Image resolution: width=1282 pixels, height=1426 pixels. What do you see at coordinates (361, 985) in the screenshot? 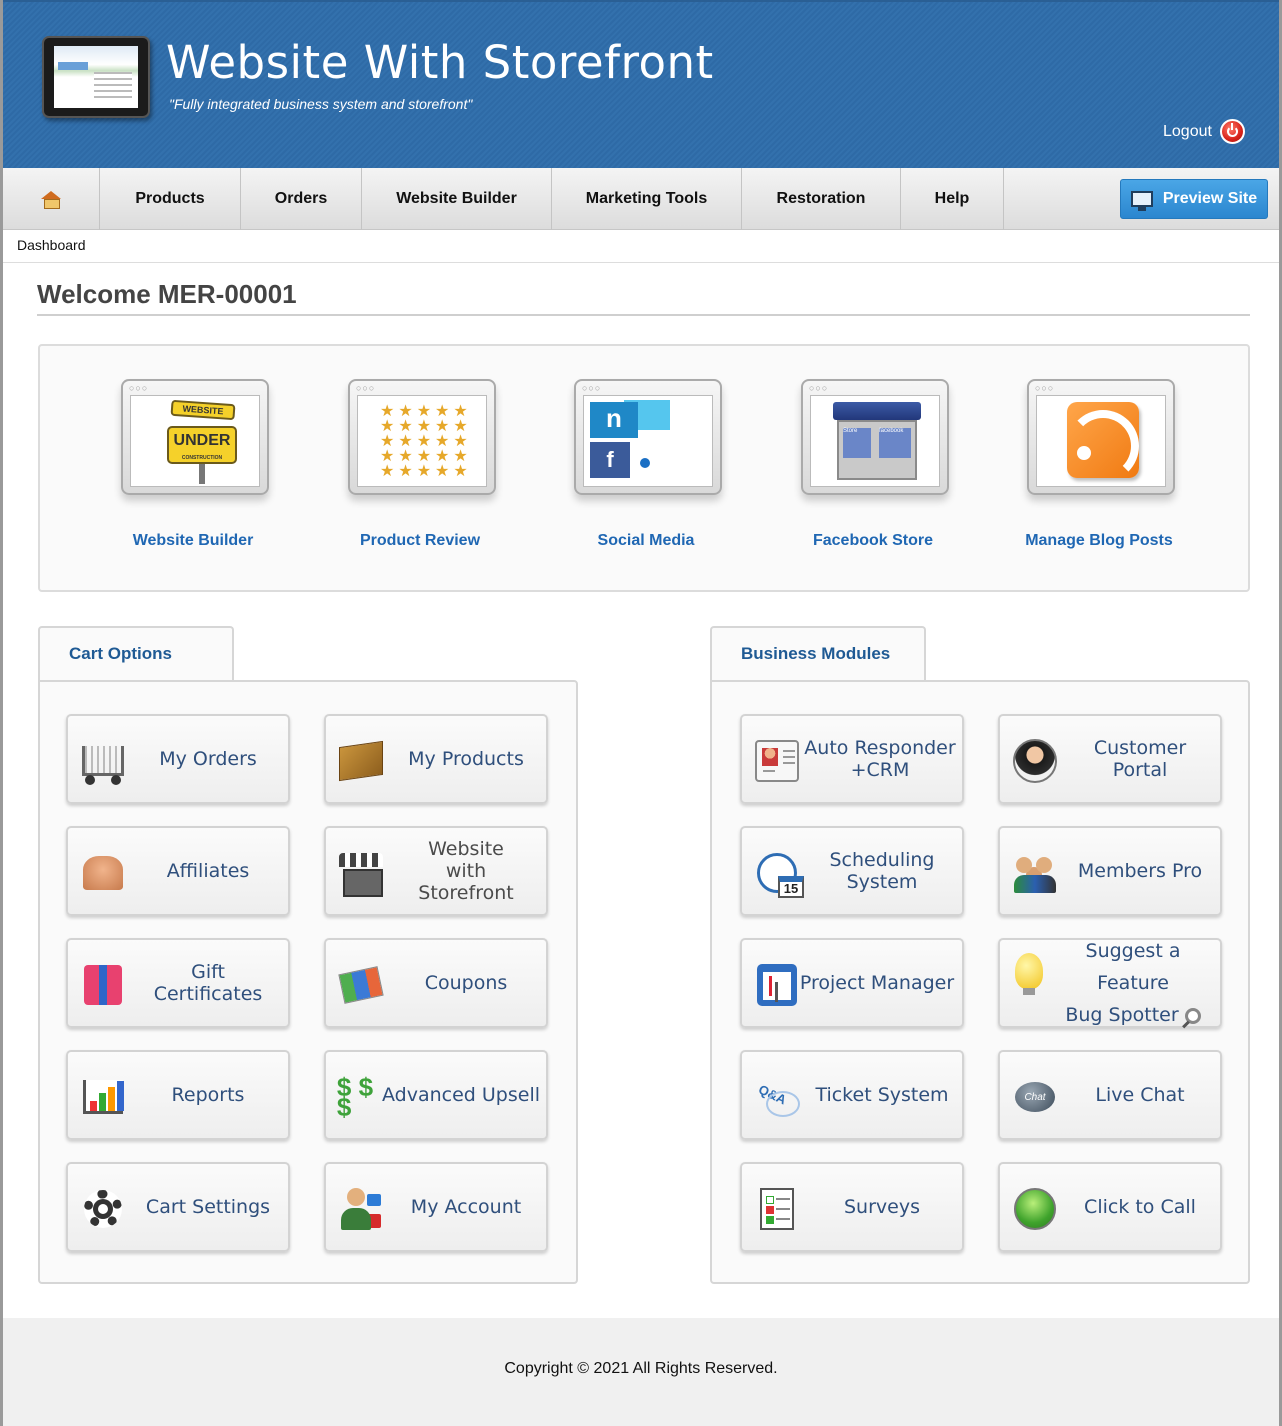
I see `coupon-icon` at bounding box center [361, 985].